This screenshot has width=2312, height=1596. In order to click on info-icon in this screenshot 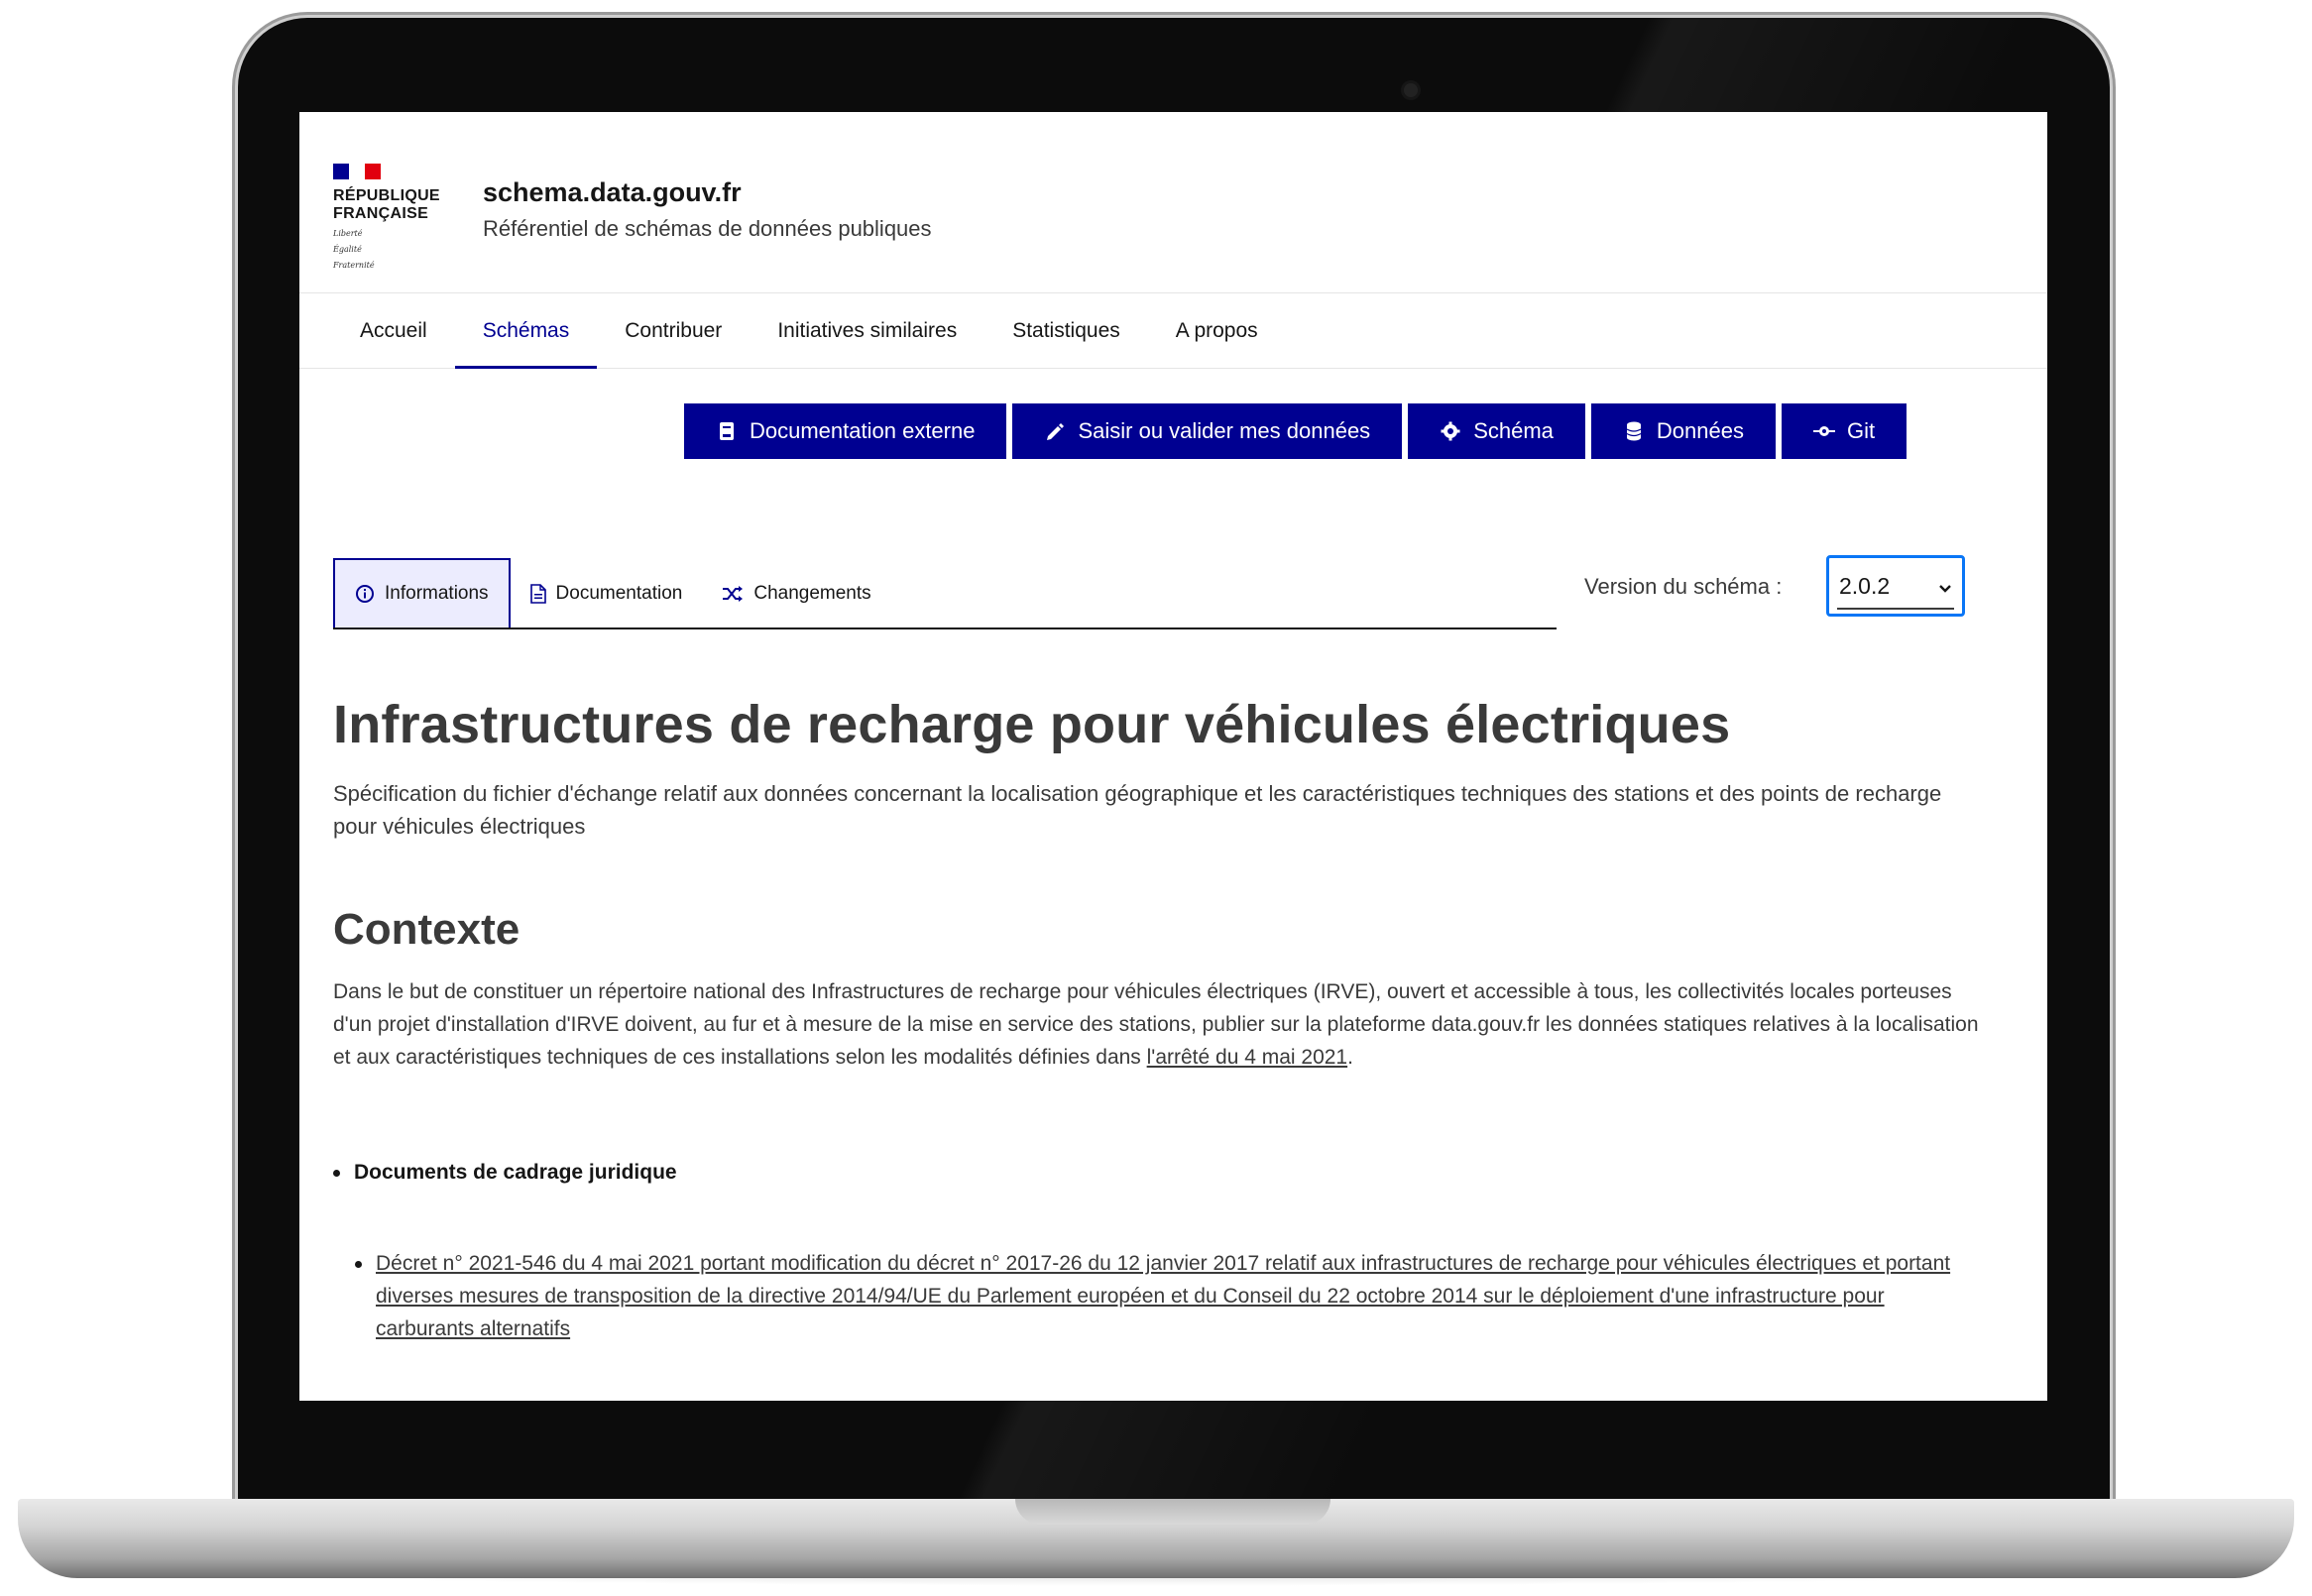, I will do `click(365, 594)`.